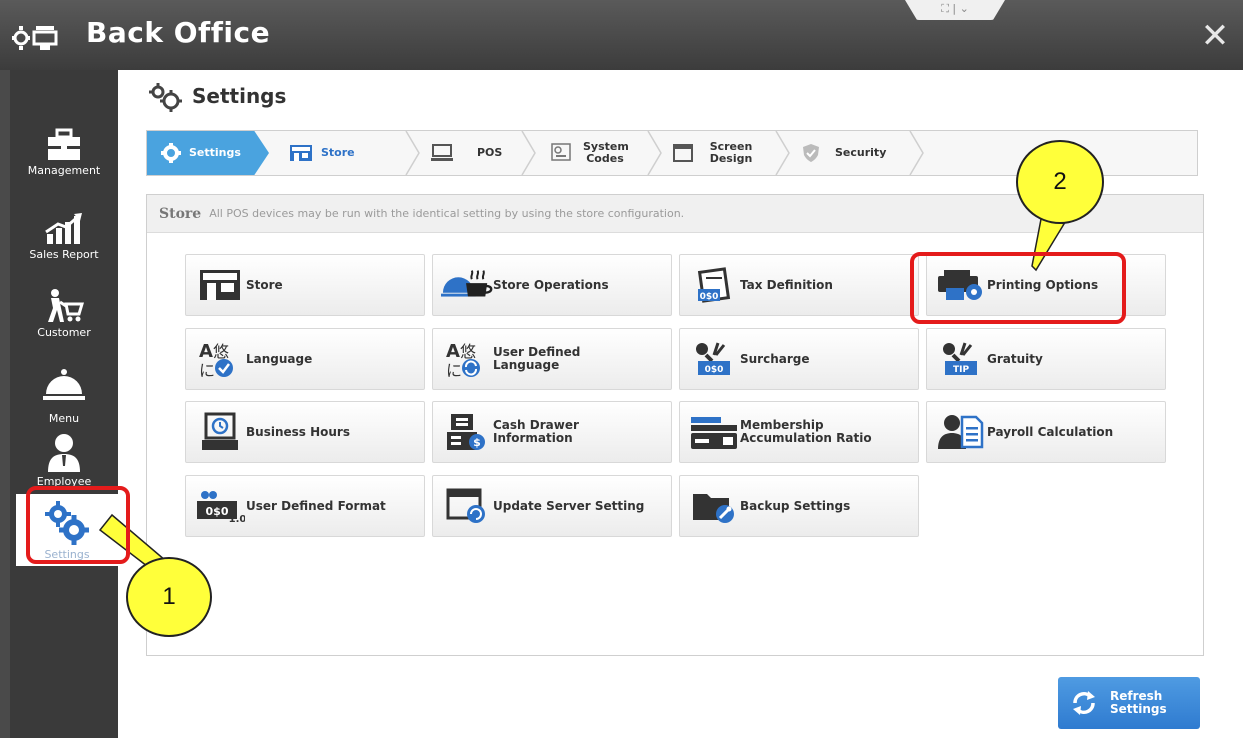  I want to click on tile-label: Language, so click(279, 358).